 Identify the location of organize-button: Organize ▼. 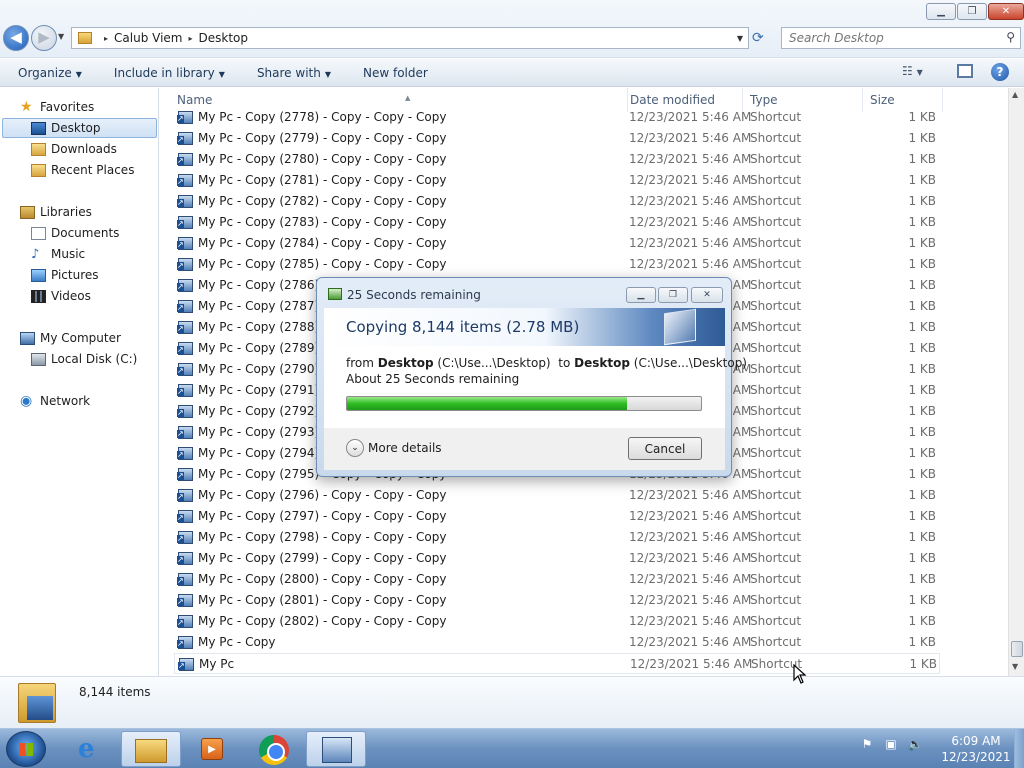
(50, 73).